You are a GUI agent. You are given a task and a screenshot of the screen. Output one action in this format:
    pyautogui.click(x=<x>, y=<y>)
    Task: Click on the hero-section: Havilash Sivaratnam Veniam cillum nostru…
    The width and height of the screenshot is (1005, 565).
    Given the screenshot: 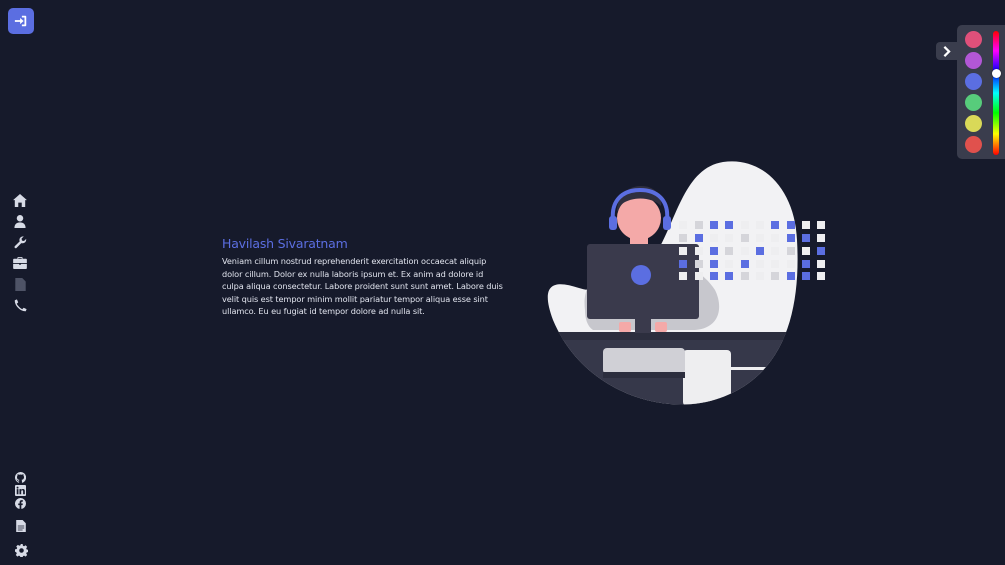 What is the action you would take?
    pyautogui.click(x=363, y=277)
    